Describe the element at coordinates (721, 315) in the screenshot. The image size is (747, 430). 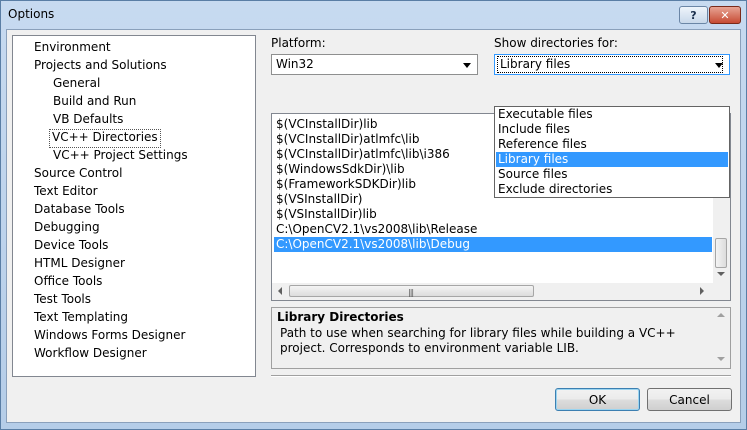
I see `scroll-up-icon` at that location.